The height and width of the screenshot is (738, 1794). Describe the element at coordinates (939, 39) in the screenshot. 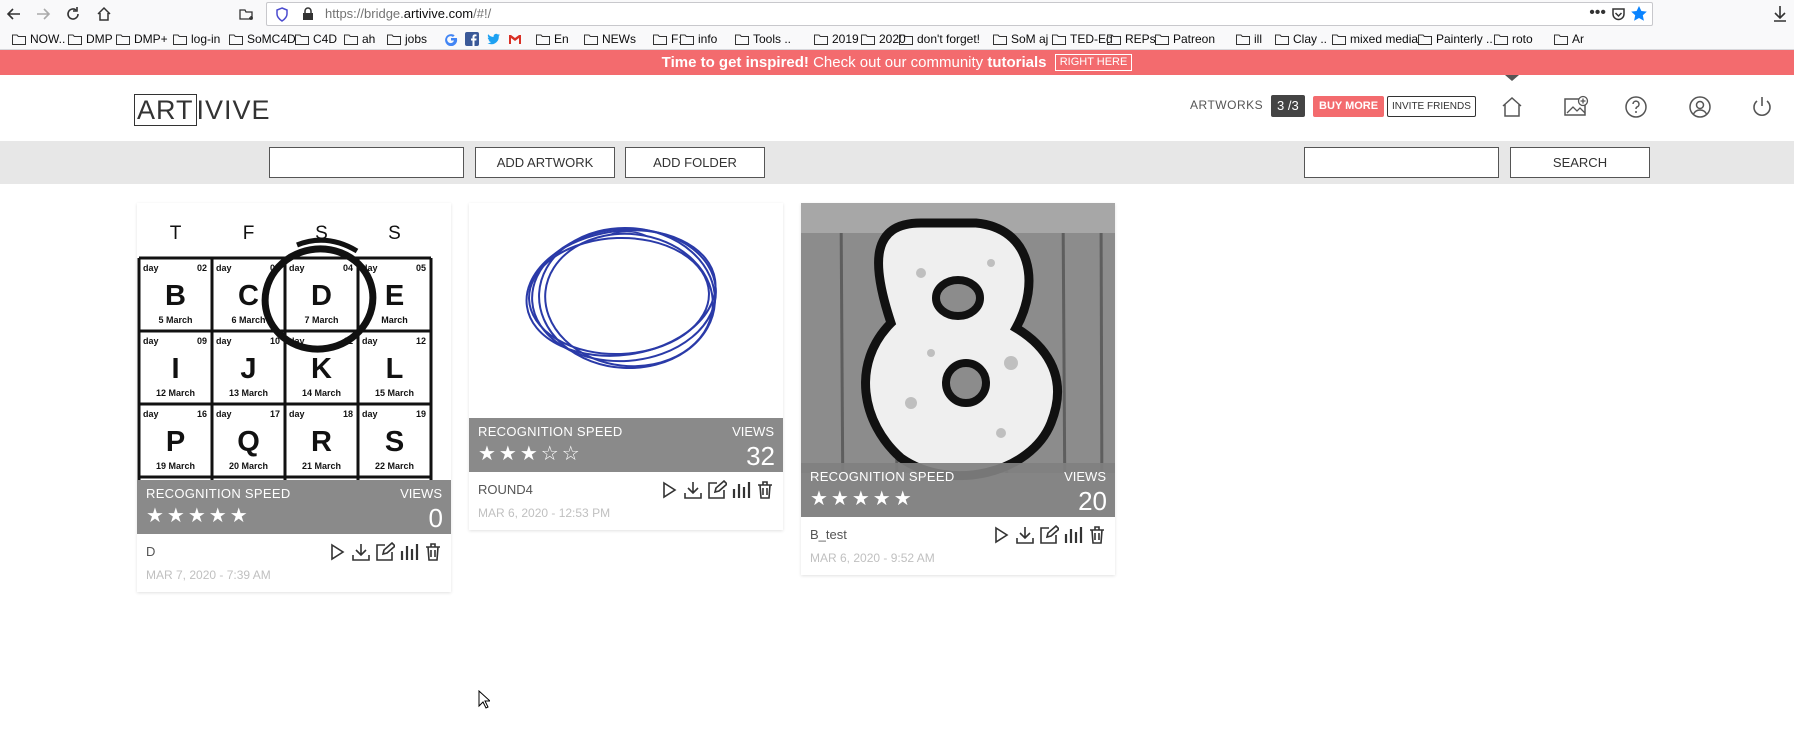

I see `bookmark-folder: don't forget!` at that location.